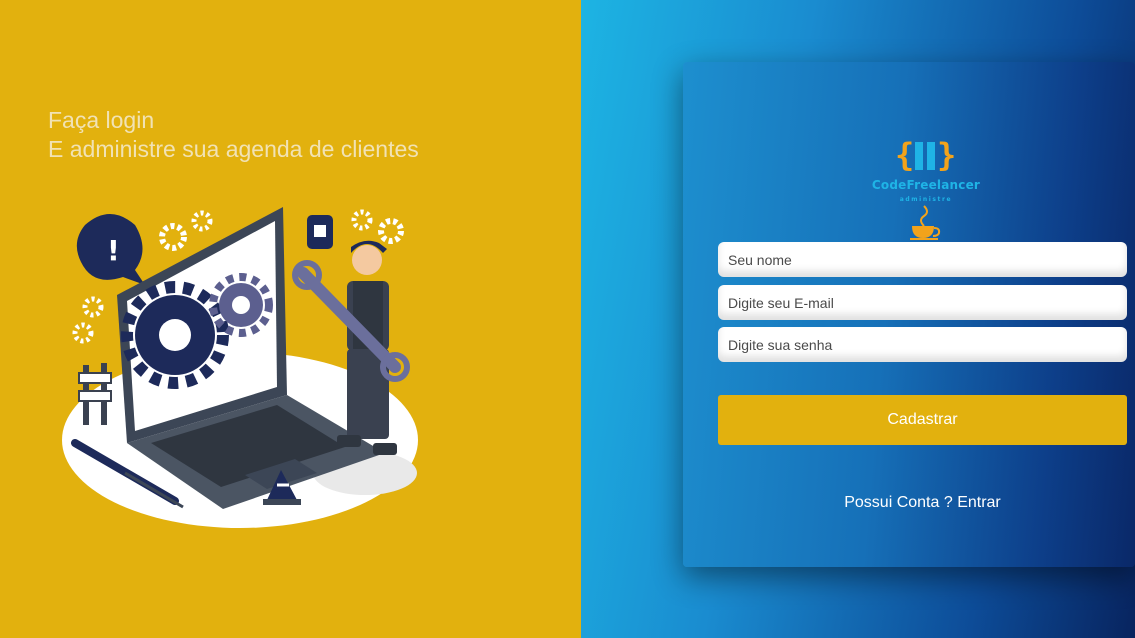  What do you see at coordinates (922, 302) in the screenshot?
I see `email-field` at bounding box center [922, 302].